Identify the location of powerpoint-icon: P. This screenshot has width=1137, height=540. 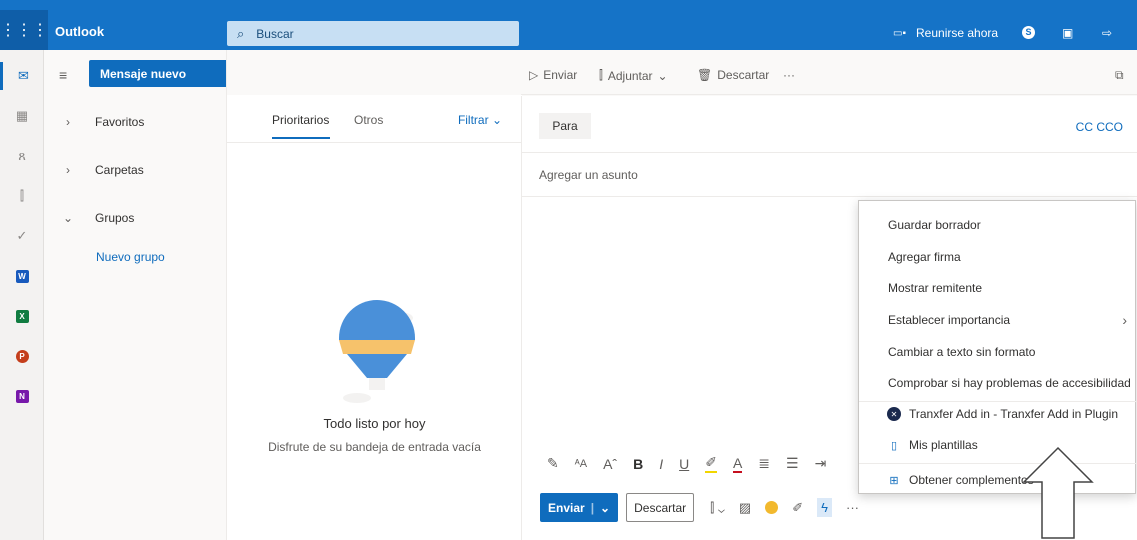
(22, 356).